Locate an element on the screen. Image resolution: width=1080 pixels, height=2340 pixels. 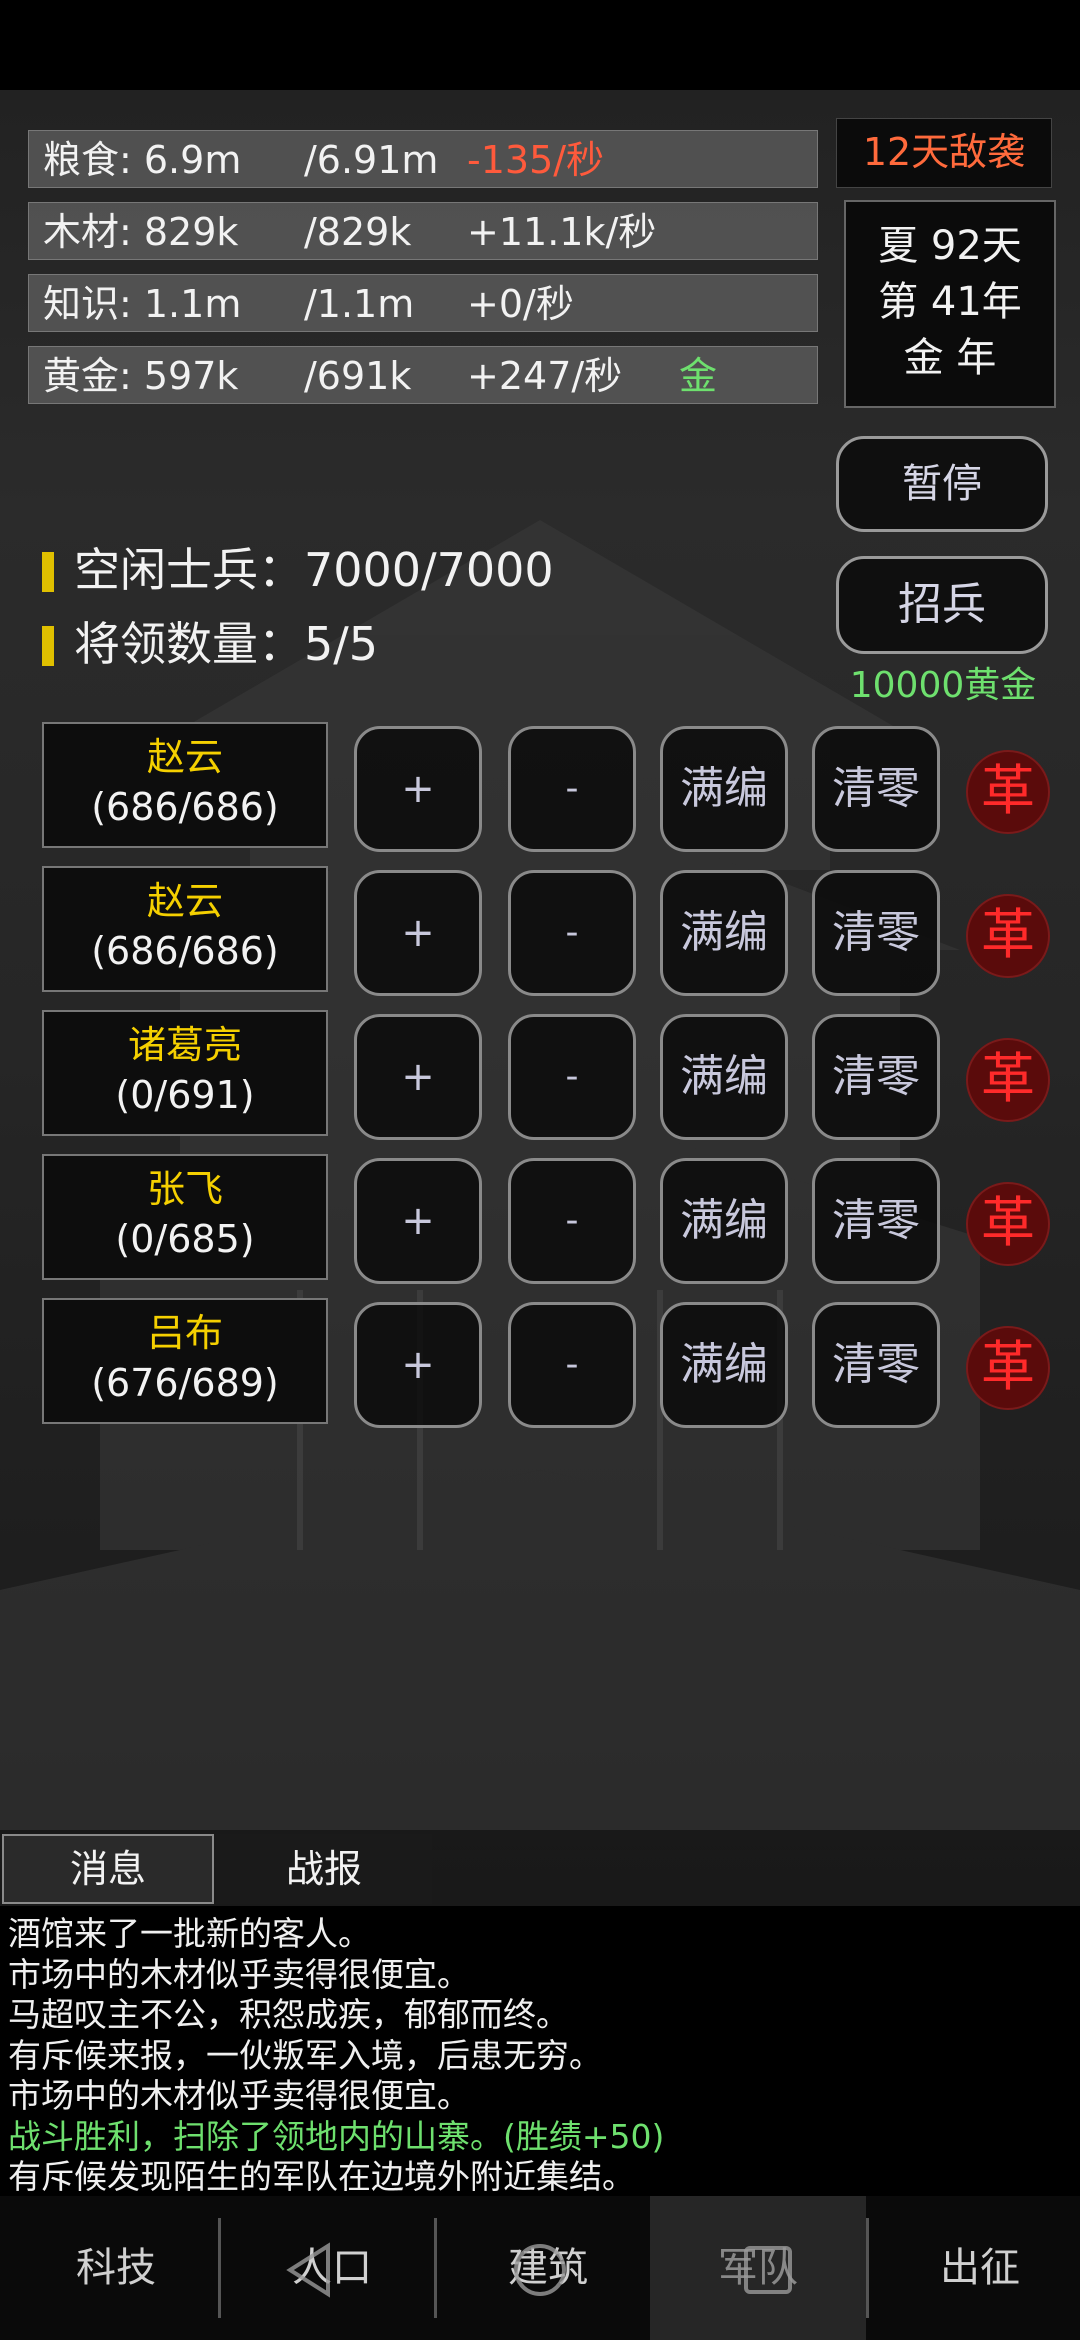
general-row: 吕布 (676/689) + - 满编 清零 革 is located at coordinates (552, 1363).